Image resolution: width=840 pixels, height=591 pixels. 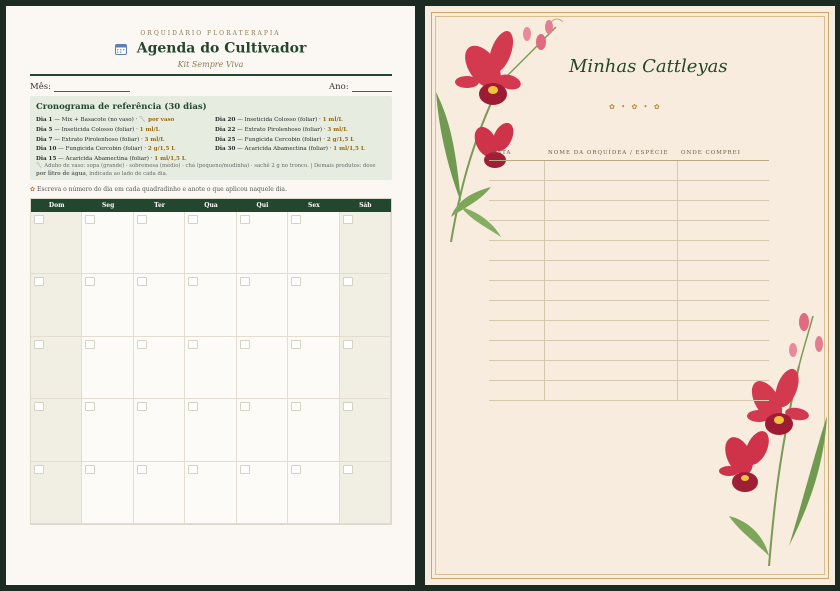 I want to click on month-line, so click(x=91, y=87).